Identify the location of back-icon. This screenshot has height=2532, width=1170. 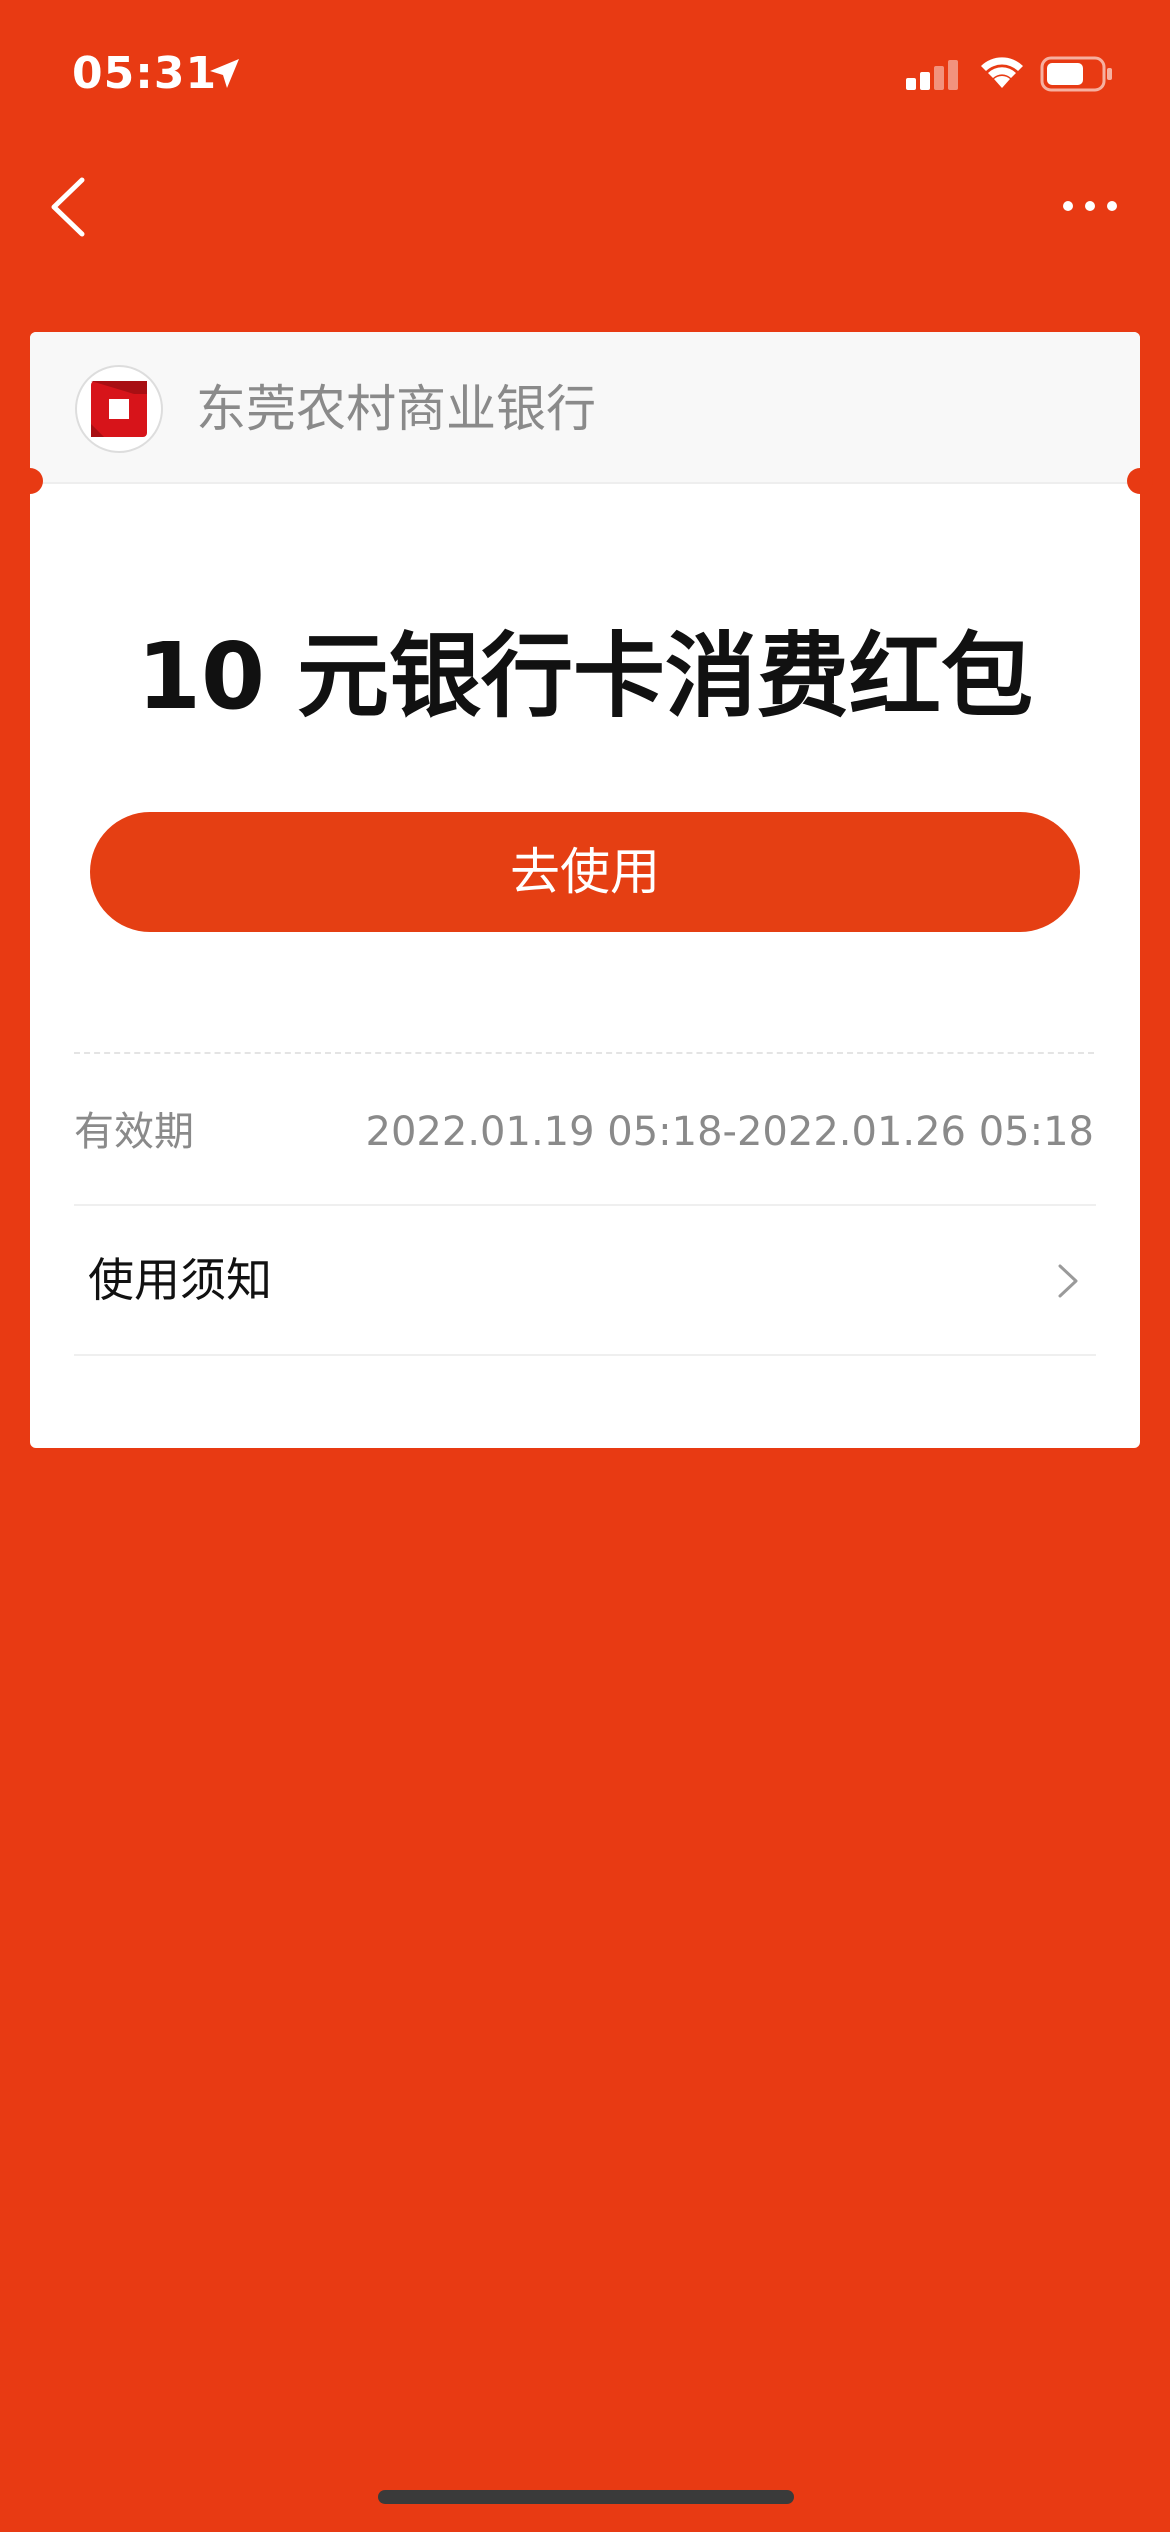
(70, 207).